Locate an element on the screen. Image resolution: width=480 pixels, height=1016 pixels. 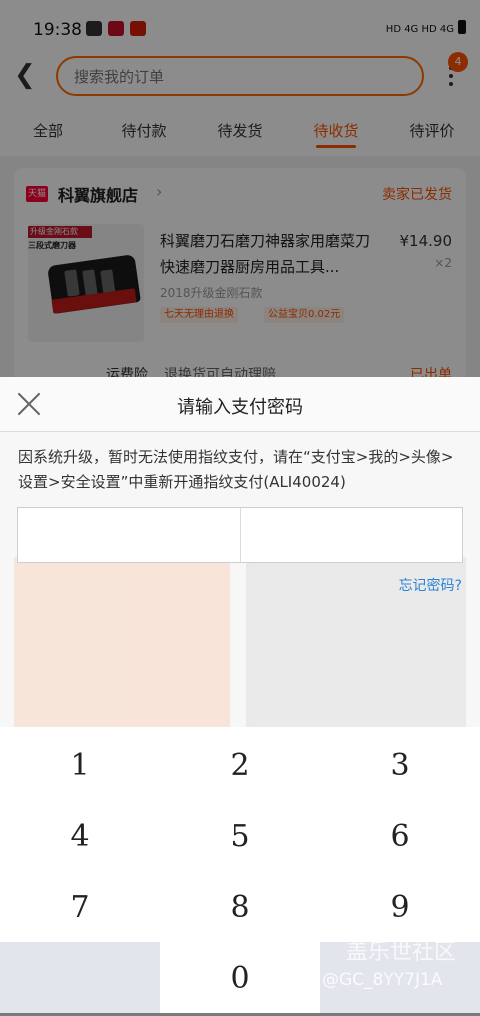
key-3: 3 is located at coordinates (400, 764).